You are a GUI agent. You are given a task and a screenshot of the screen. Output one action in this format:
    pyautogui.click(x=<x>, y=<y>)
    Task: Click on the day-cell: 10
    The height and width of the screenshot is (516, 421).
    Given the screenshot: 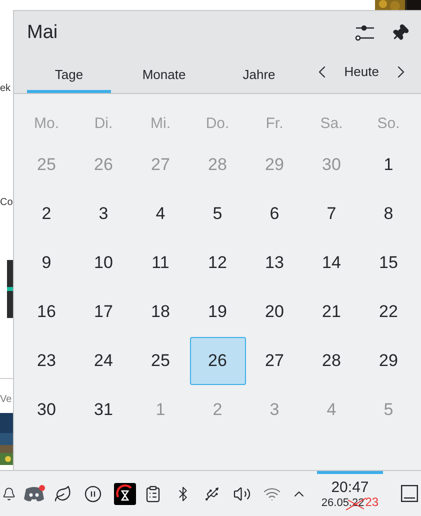 What is the action you would take?
    pyautogui.click(x=104, y=262)
    